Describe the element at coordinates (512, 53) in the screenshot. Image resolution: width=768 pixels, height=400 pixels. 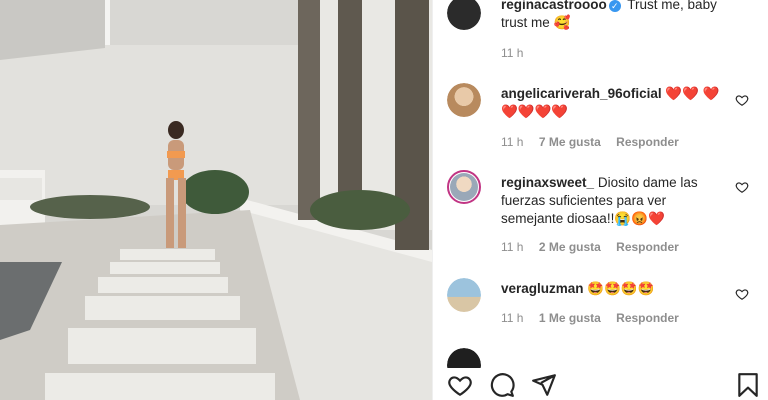
I see `caption-time: 11 h` at that location.